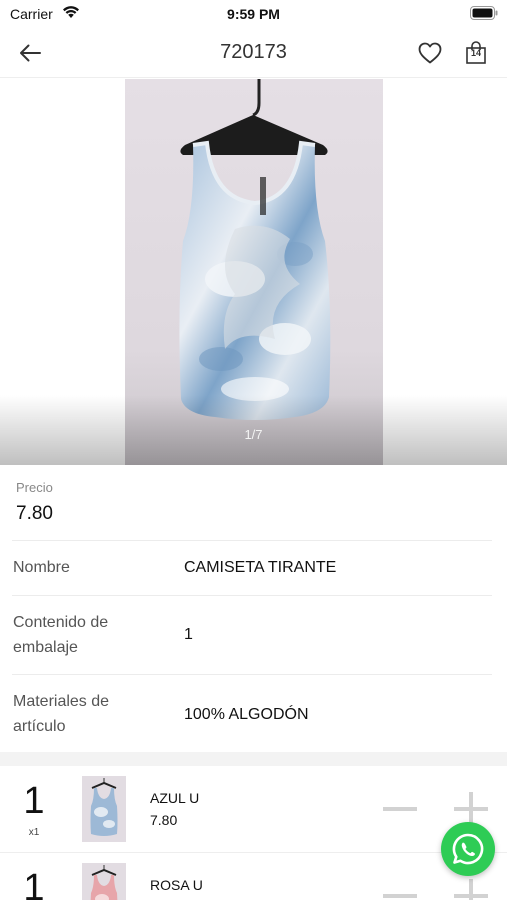  What do you see at coordinates (164, 820) in the screenshot?
I see `variant-price: 7.80` at bounding box center [164, 820].